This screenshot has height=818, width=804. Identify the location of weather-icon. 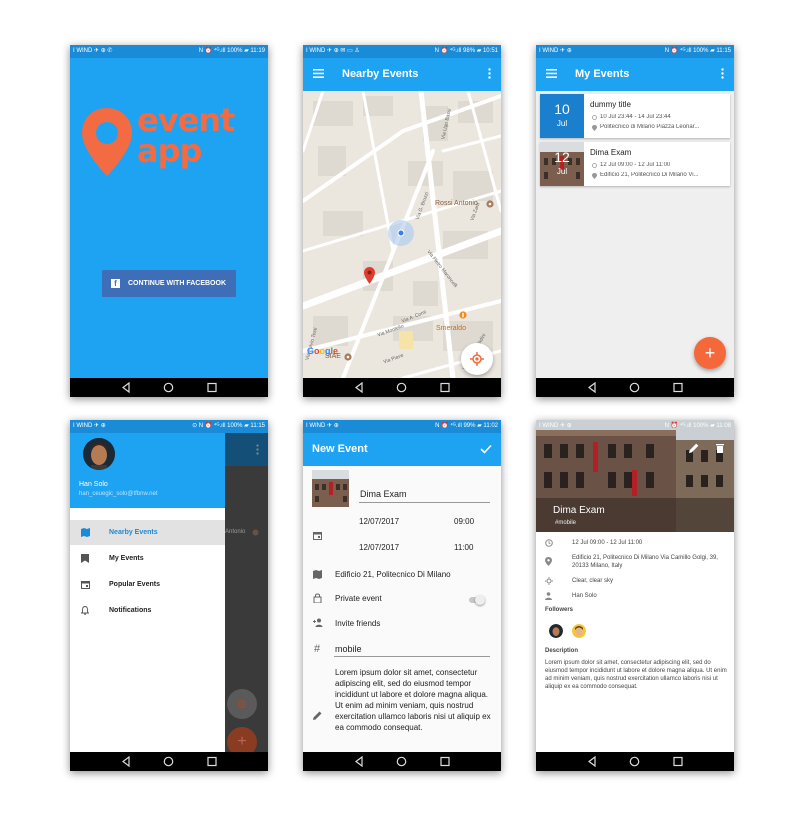
(549, 581).